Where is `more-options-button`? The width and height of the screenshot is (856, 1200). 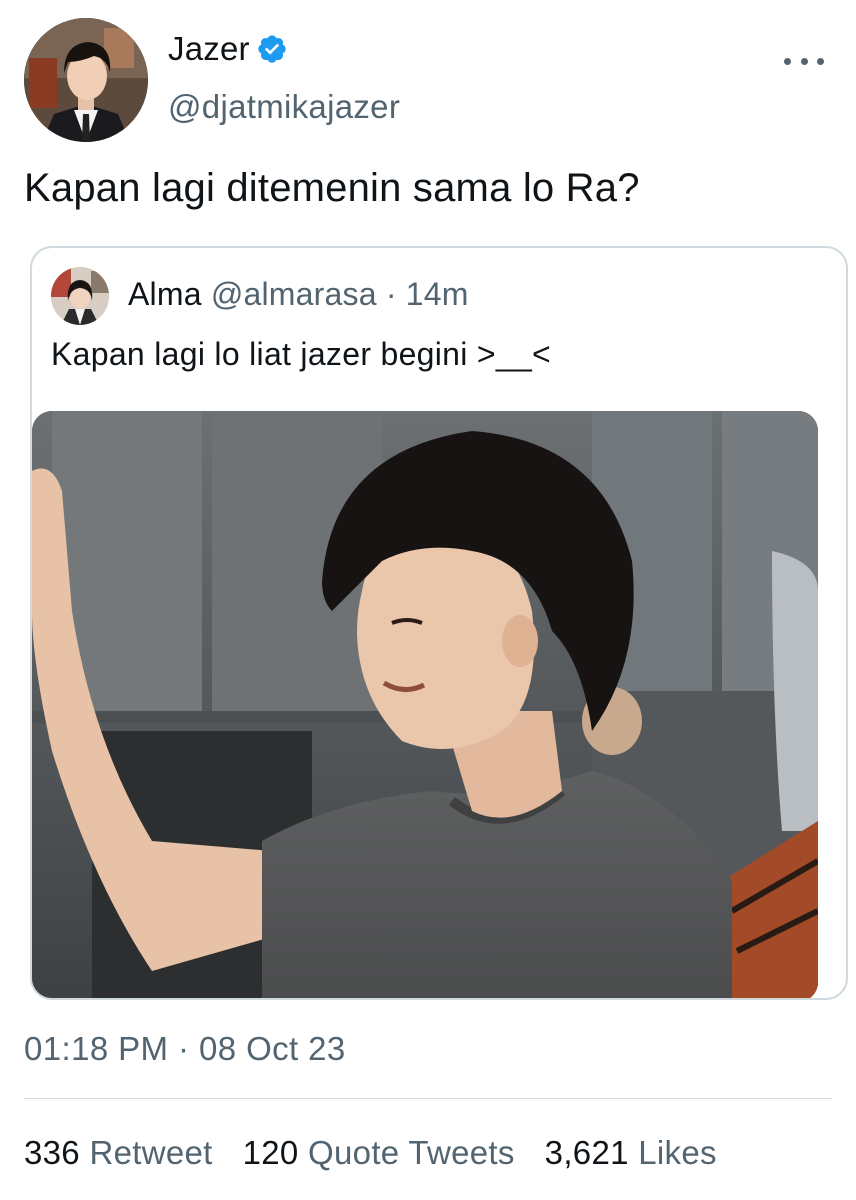 more-options-button is located at coordinates (804, 61).